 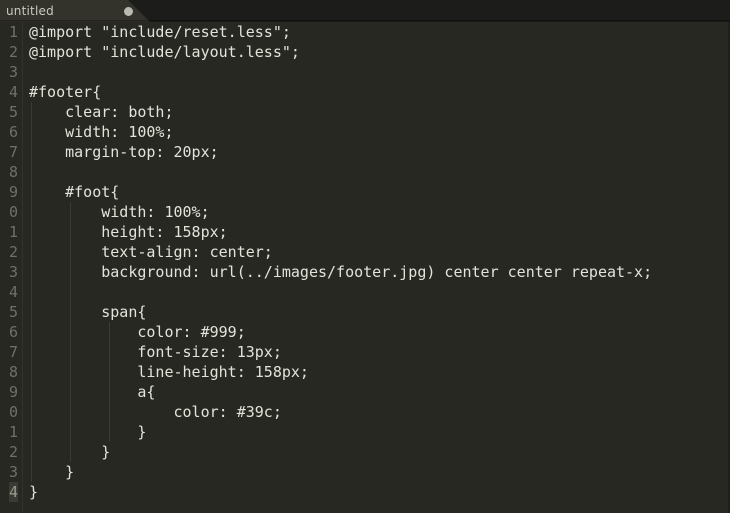 What do you see at coordinates (365, 11) in the screenshot?
I see `tab-bar: untitled` at bounding box center [365, 11].